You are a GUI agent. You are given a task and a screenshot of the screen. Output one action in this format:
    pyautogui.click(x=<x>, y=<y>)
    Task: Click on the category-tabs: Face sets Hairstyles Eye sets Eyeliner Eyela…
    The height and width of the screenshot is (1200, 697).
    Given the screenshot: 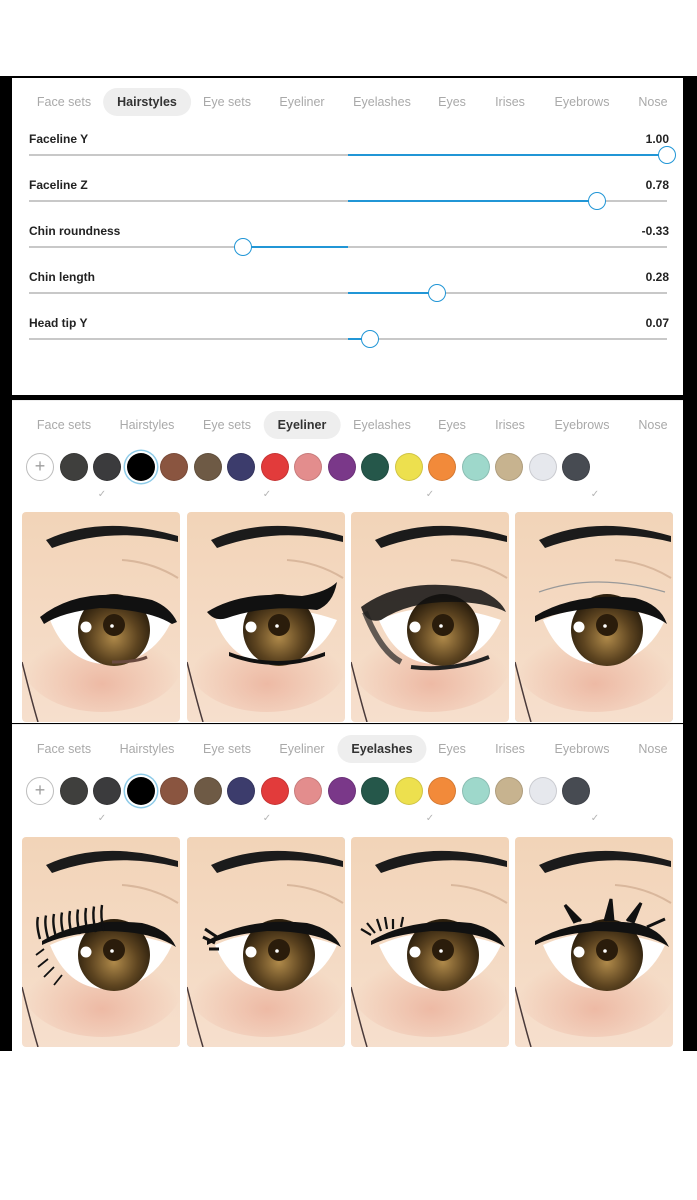 What is the action you would take?
    pyautogui.click(x=347, y=749)
    